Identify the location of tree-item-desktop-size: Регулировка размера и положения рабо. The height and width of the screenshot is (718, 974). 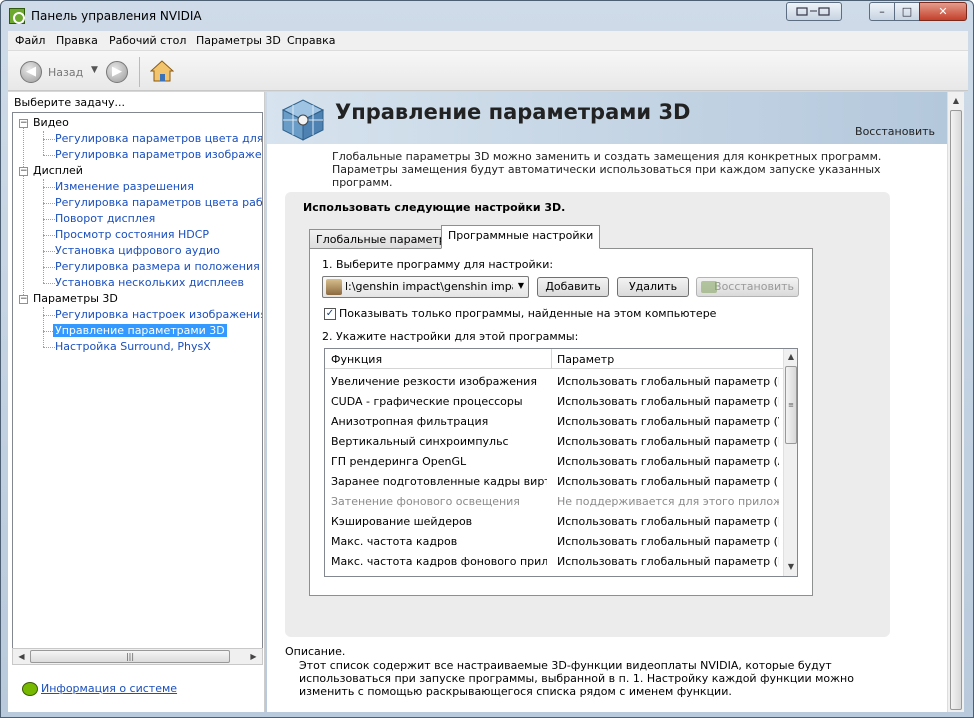
(158, 266).